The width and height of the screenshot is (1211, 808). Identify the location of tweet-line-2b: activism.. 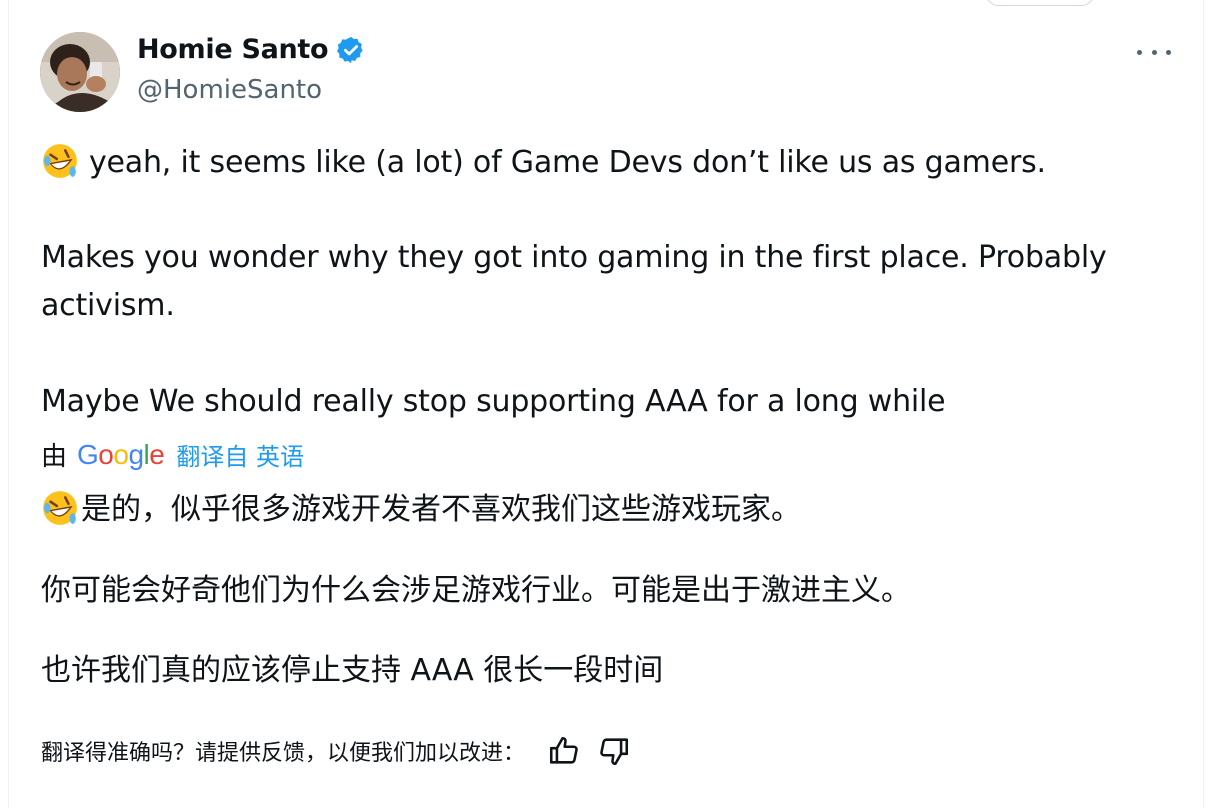
(108, 305).